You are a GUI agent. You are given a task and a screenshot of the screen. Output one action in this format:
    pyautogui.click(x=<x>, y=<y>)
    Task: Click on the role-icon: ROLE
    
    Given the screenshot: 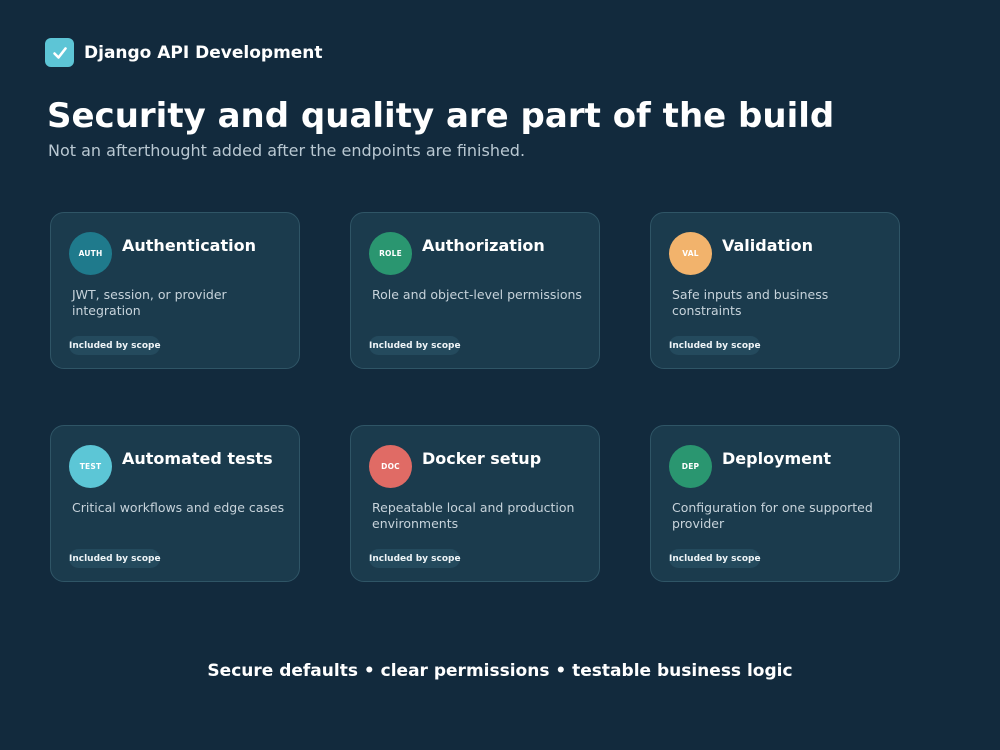 What is the action you would take?
    pyautogui.click(x=390, y=253)
    